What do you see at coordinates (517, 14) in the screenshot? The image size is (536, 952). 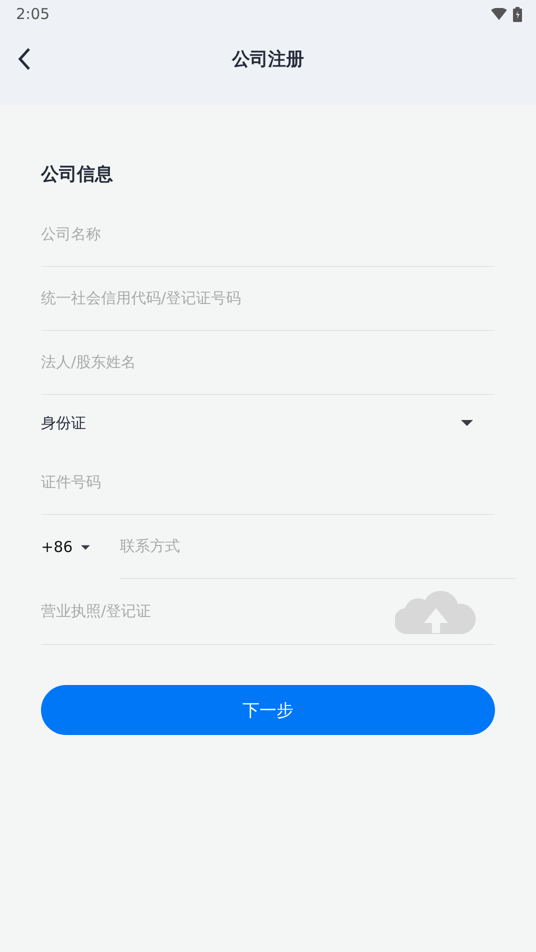 I see `battery-icon` at bounding box center [517, 14].